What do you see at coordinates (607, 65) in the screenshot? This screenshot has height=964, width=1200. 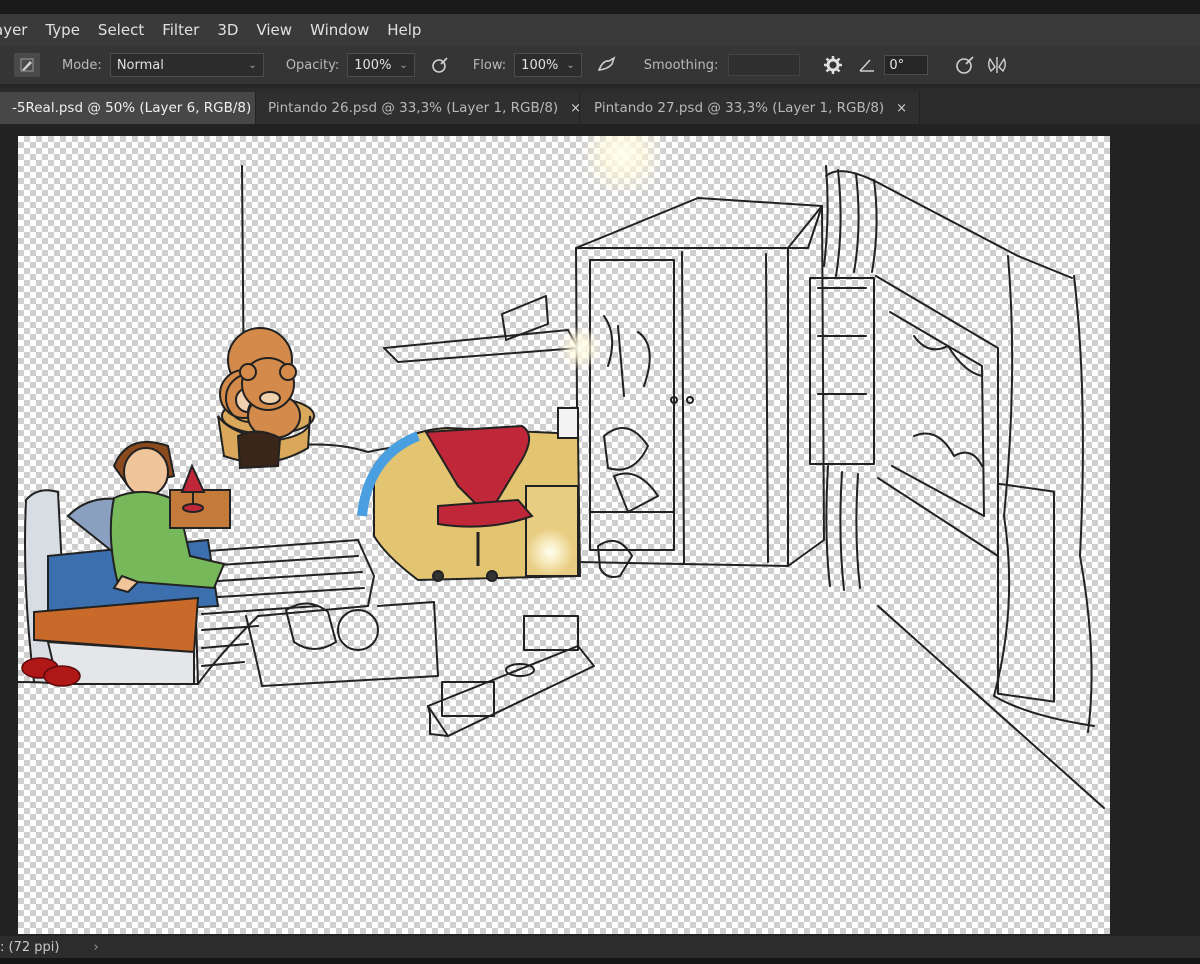 I see `airbrush-icon` at bounding box center [607, 65].